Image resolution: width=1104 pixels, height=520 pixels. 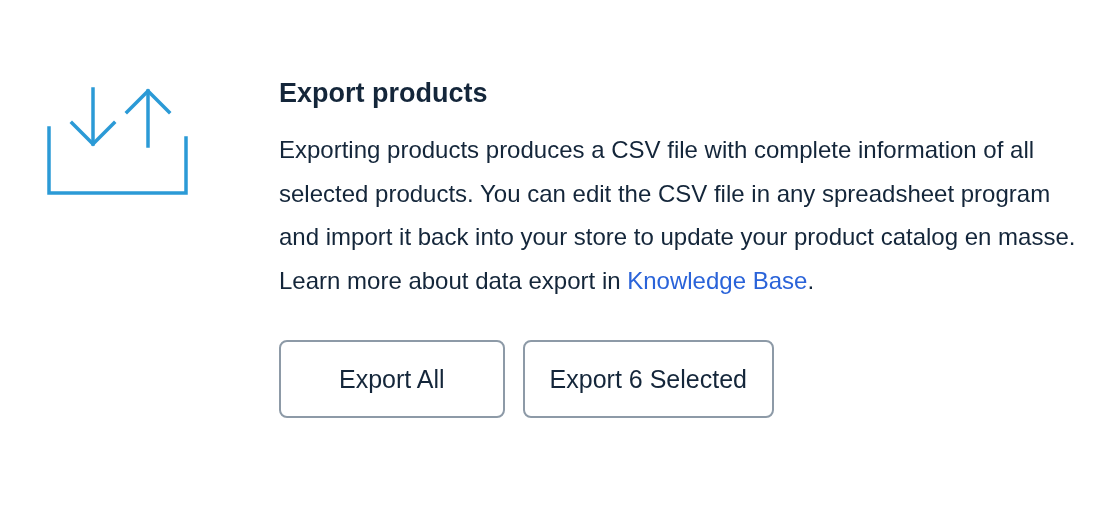 I want to click on export-icon, so click(x=118, y=141).